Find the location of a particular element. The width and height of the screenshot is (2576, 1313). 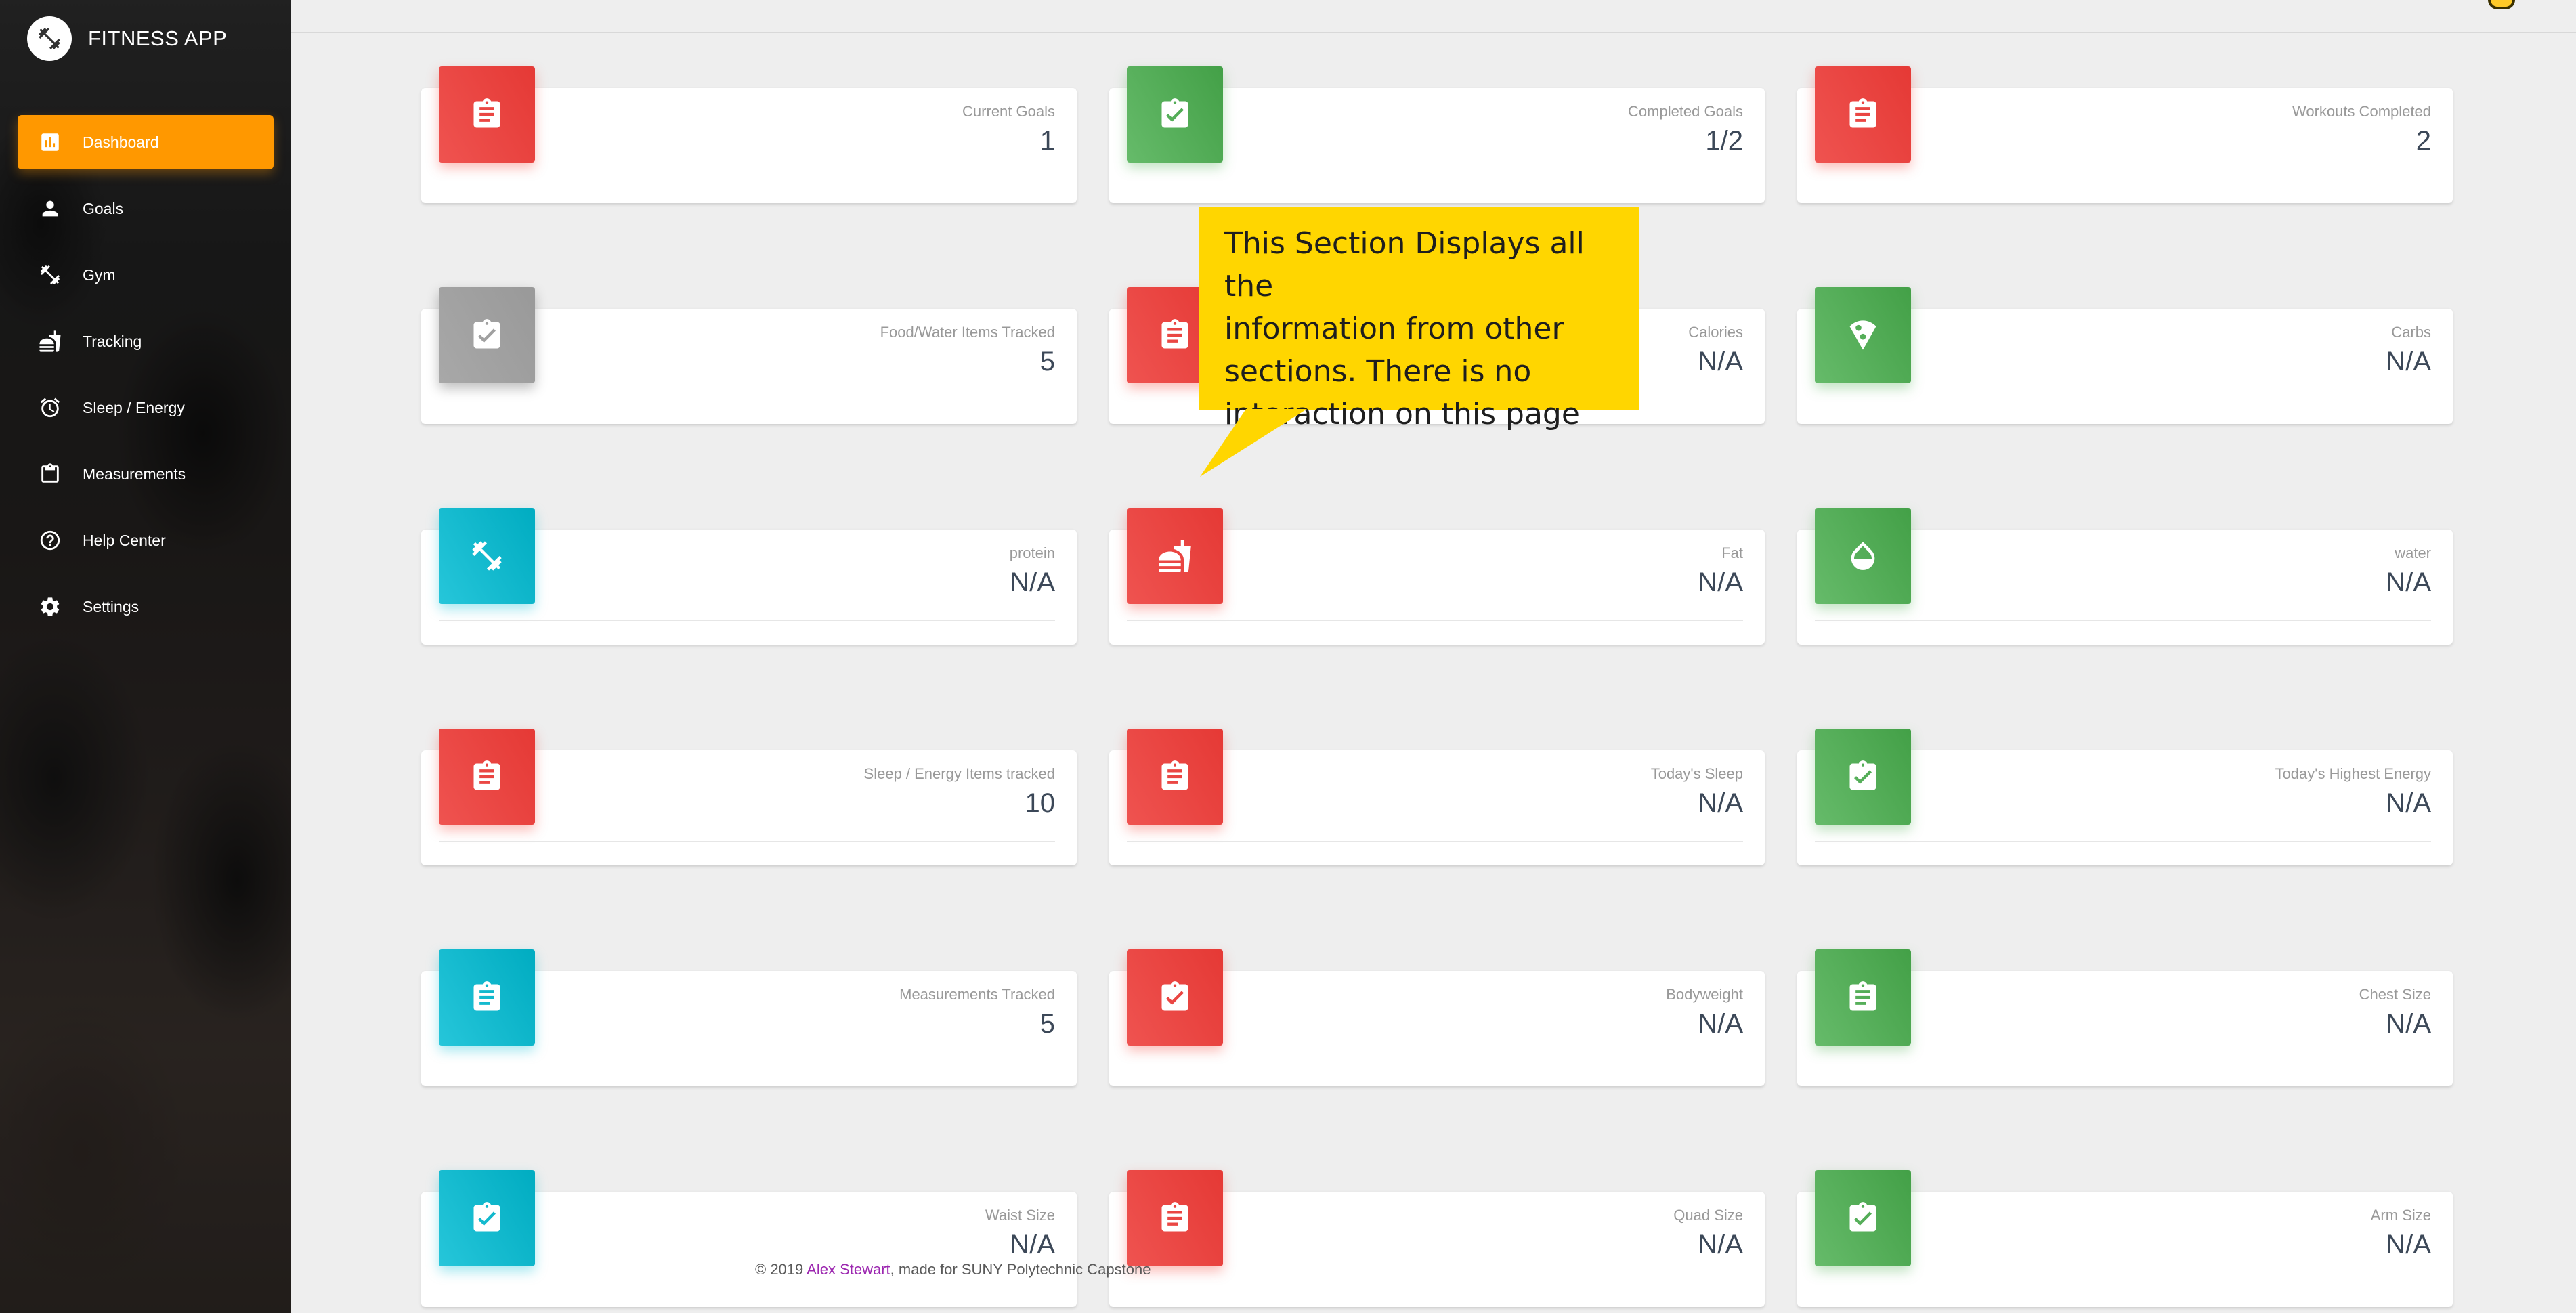

card-title: Waist Size is located at coordinates (1020, 1215).